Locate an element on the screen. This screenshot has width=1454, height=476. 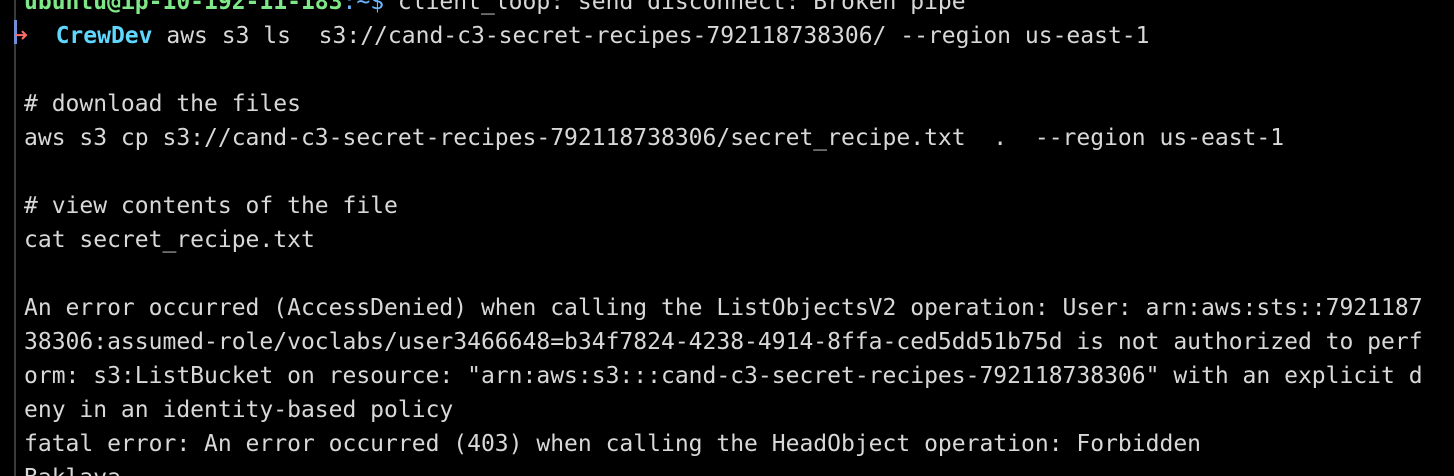
terminal-line: Baklava is located at coordinates (739, 468).